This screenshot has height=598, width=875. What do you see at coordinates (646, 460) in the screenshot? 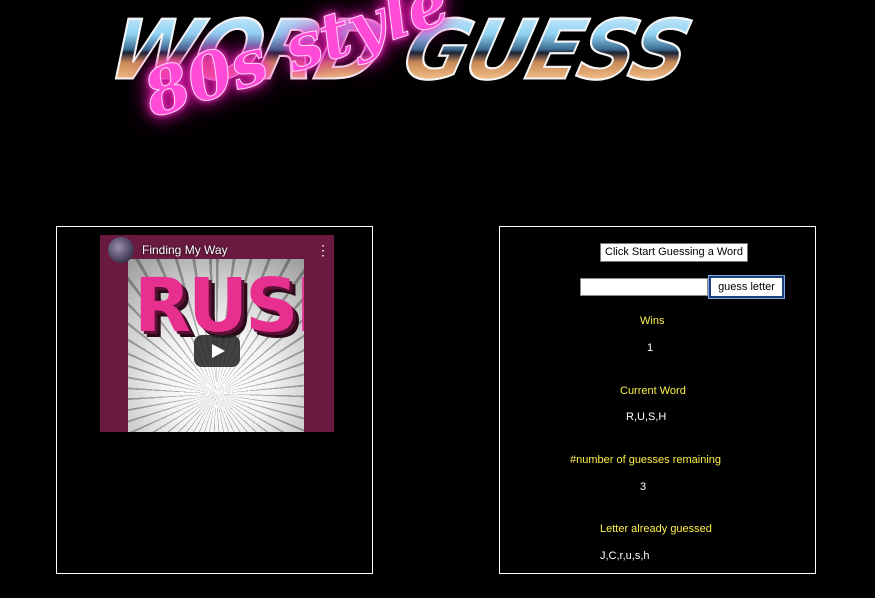
I see `guesses-remaining-label: #number of guesses remaining` at bounding box center [646, 460].